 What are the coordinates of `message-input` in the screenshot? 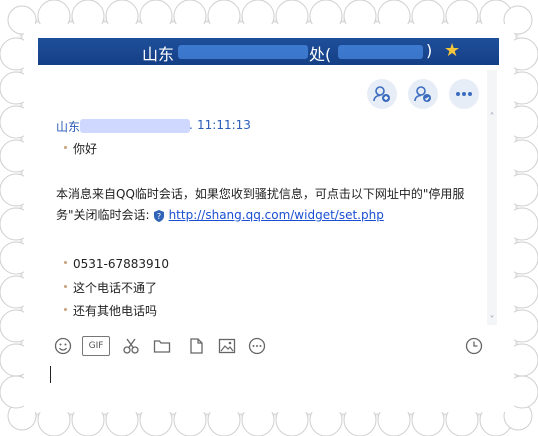 It's located at (268, 380).